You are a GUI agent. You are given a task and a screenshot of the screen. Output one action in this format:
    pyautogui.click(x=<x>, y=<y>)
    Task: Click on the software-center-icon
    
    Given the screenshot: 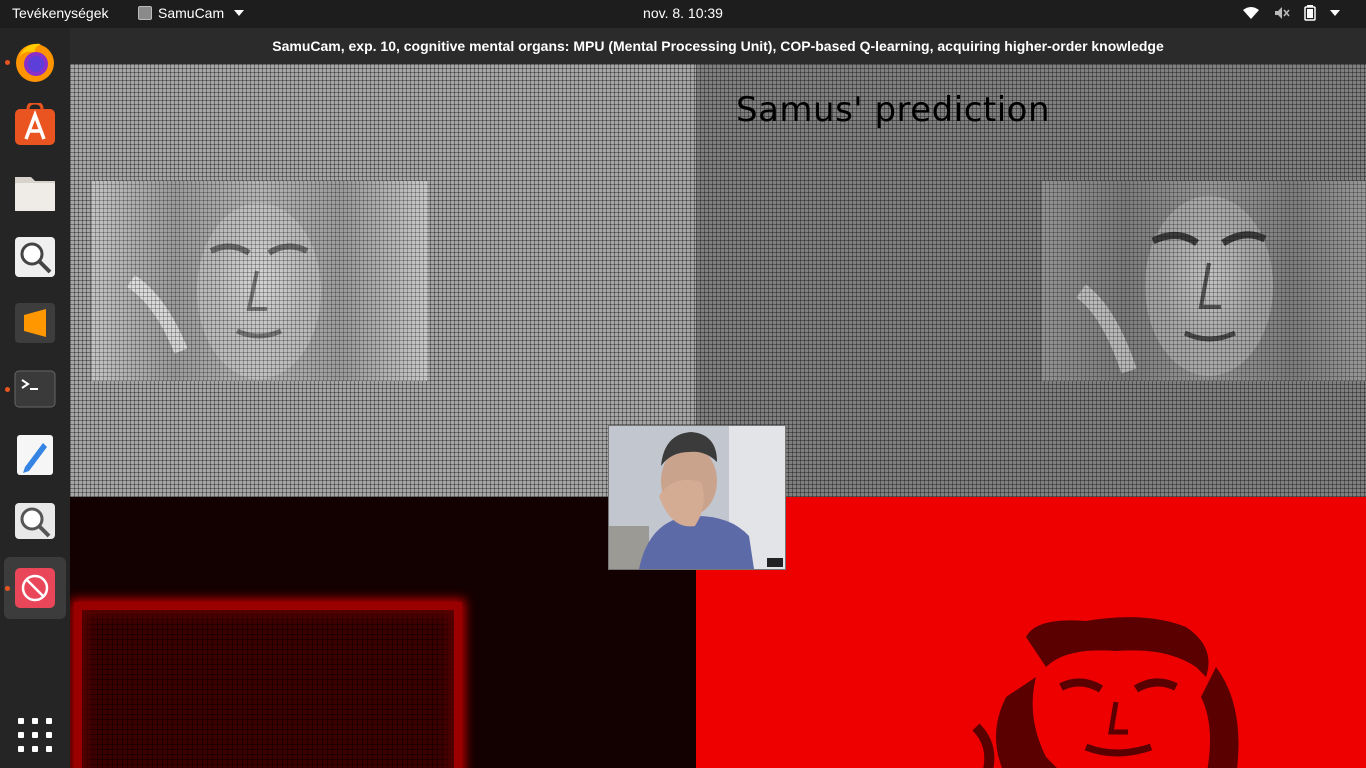 What is the action you would take?
    pyautogui.click(x=35, y=124)
    